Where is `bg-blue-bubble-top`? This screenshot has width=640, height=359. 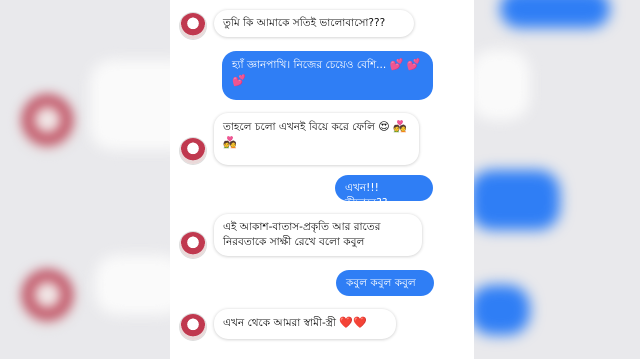
bg-blue-bubble-top is located at coordinates (555, 14).